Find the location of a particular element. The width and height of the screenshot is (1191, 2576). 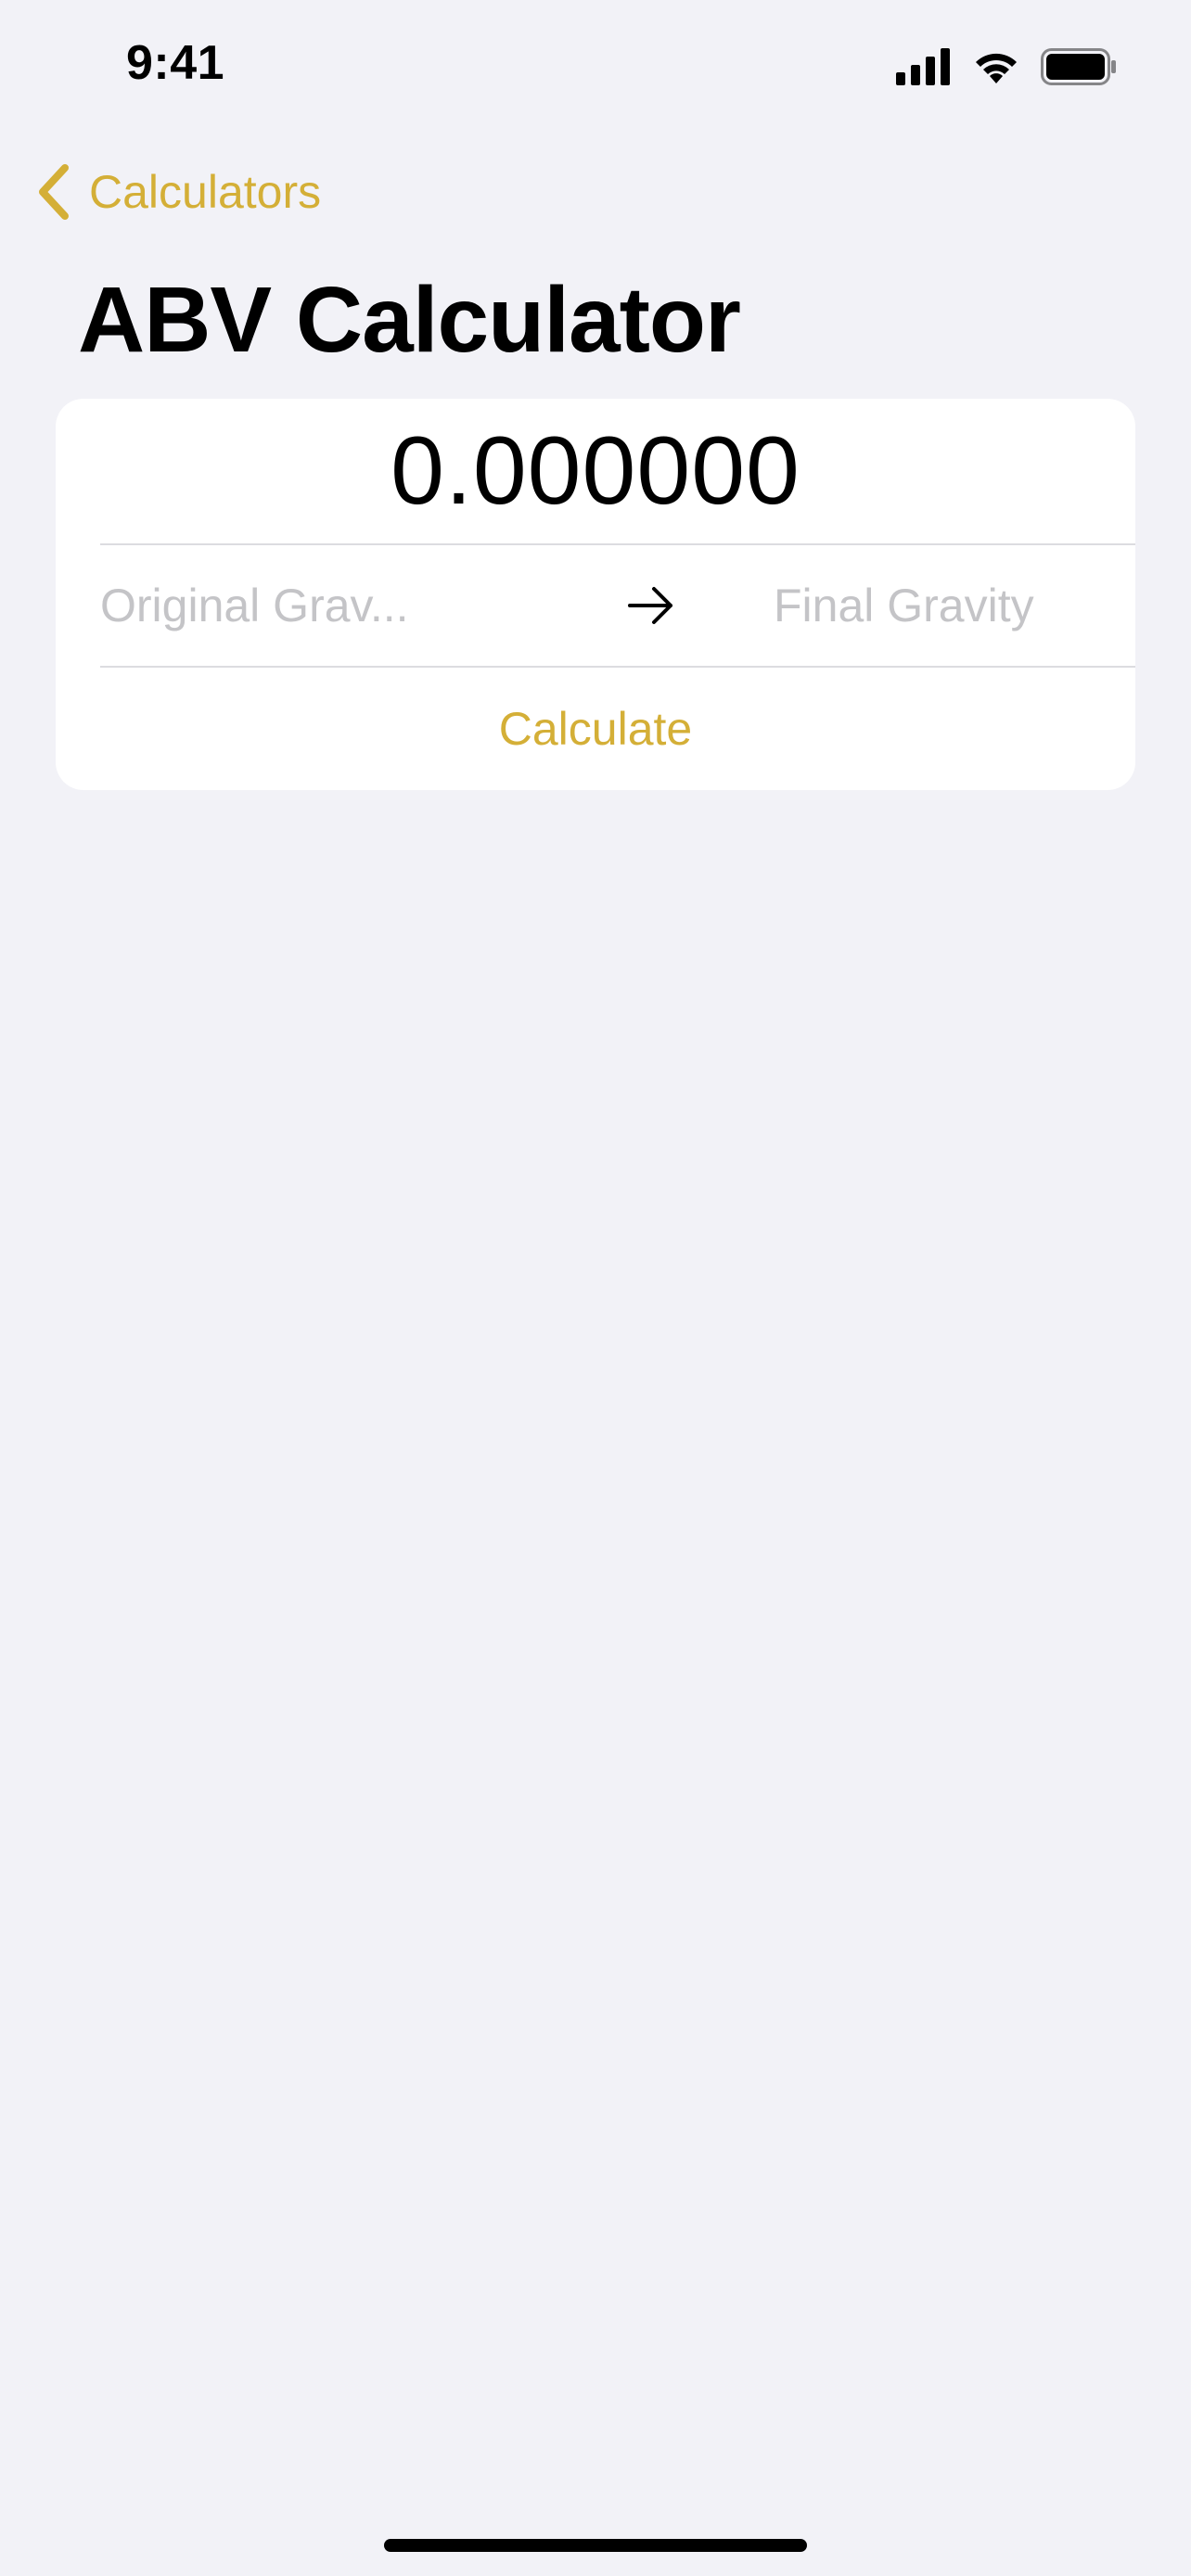

arrow-right-icon is located at coordinates (650, 605).